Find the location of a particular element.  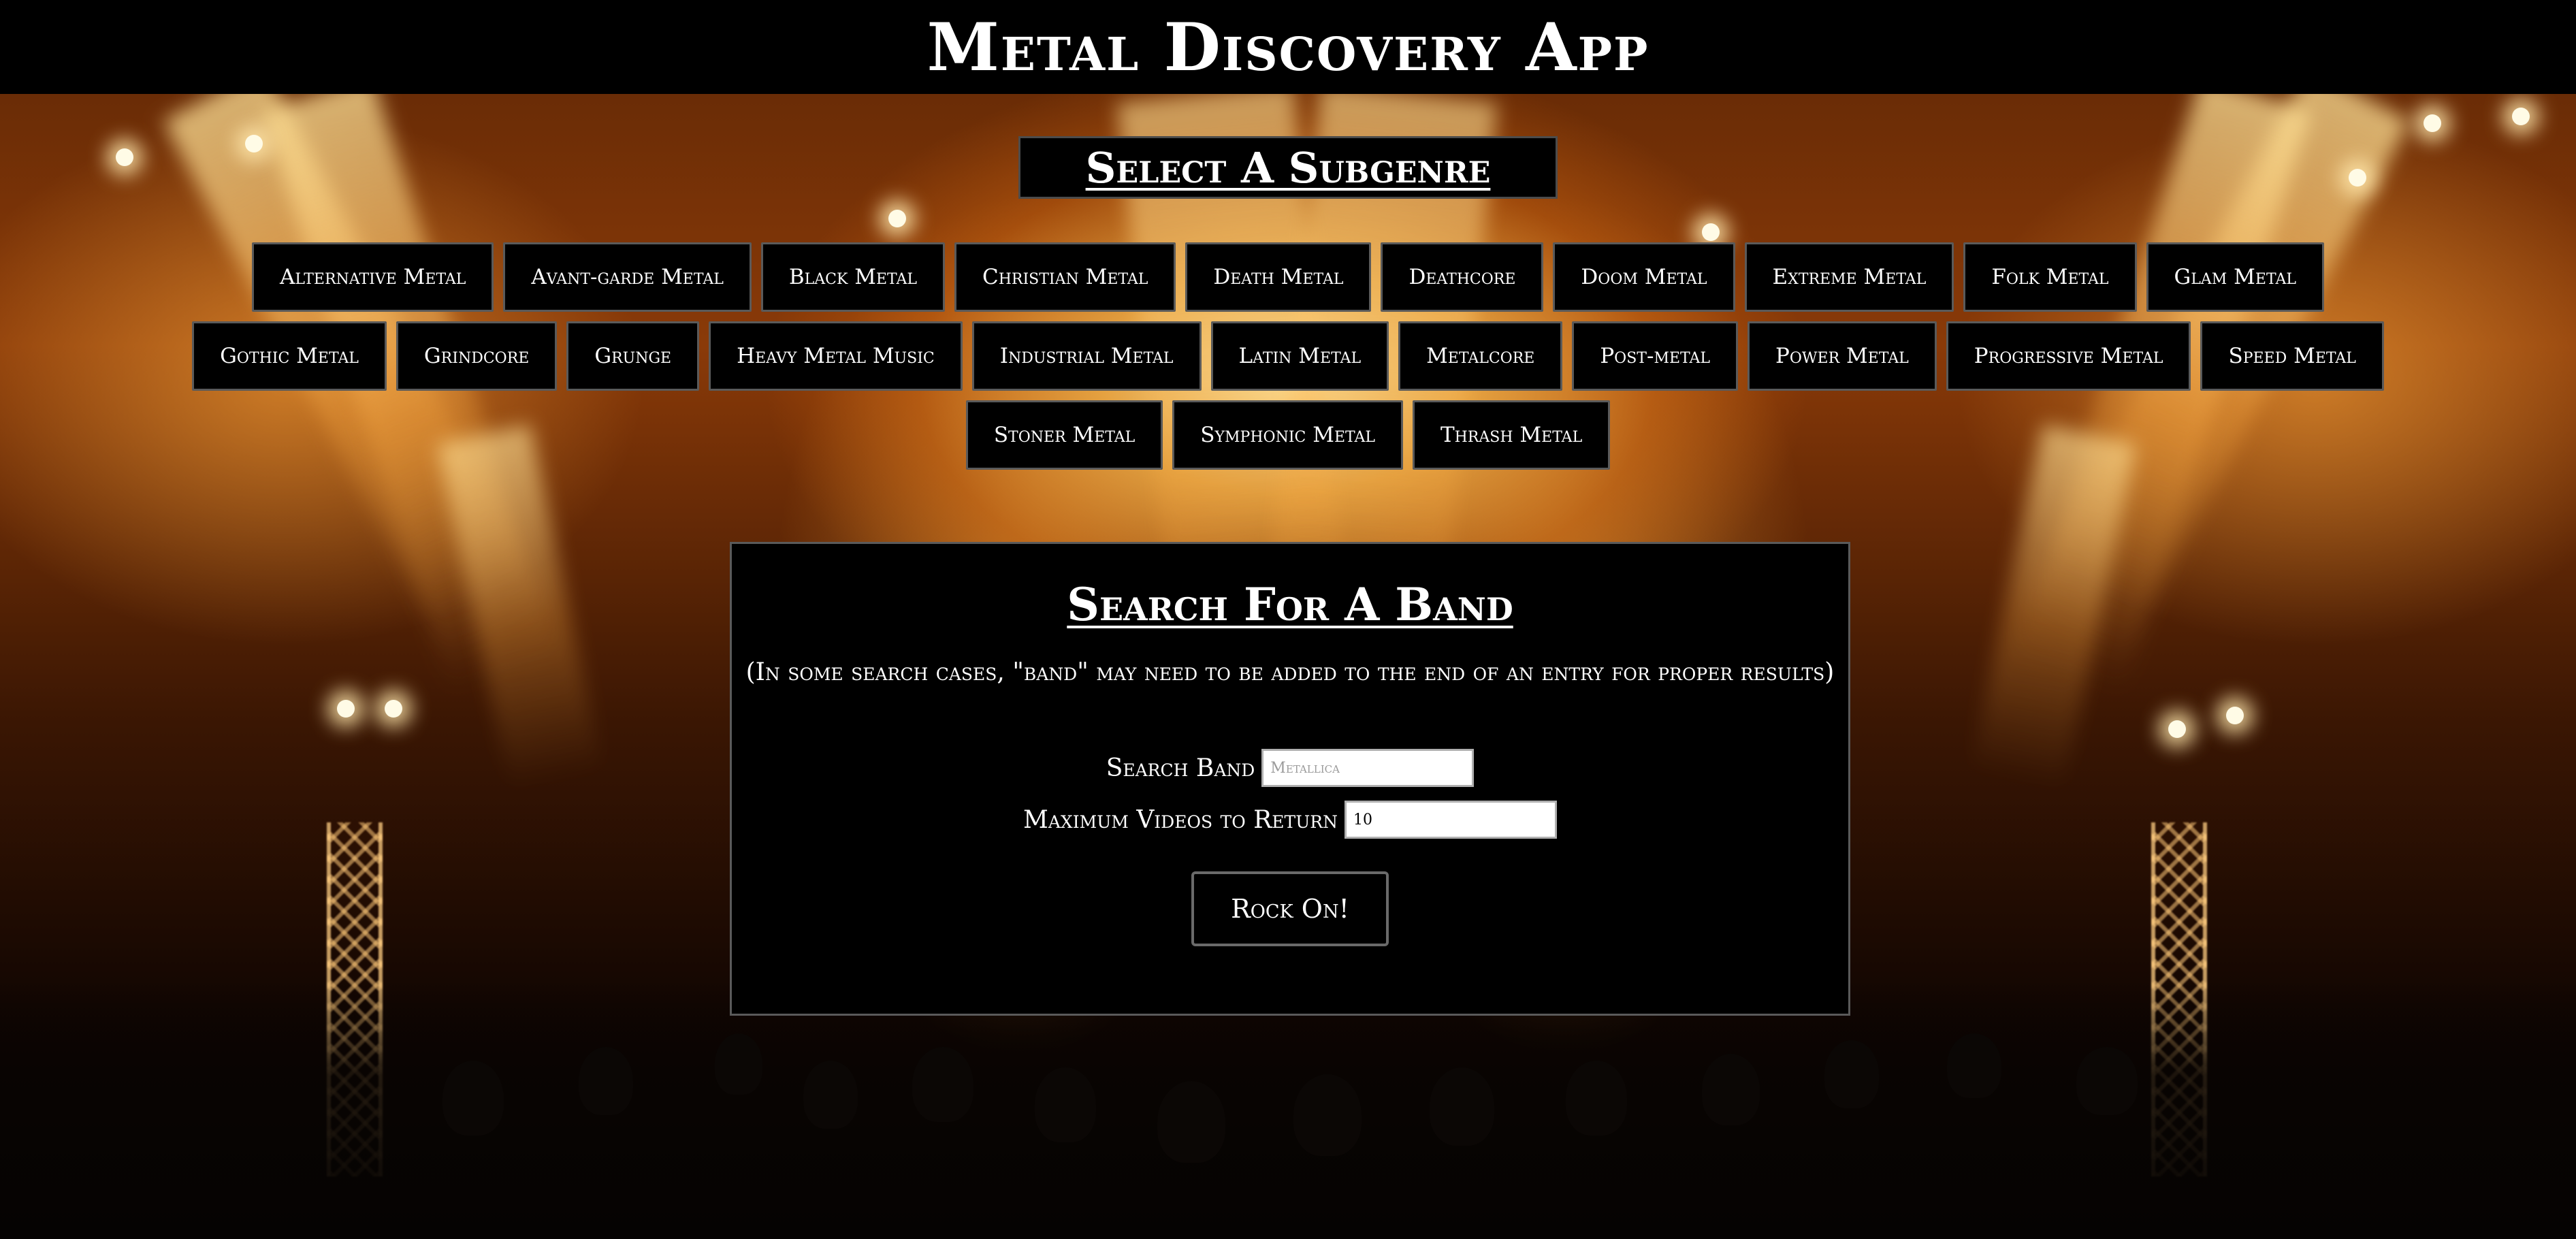

subgenre-button-extreme-metal: Extreme Metal is located at coordinates (1849, 277).